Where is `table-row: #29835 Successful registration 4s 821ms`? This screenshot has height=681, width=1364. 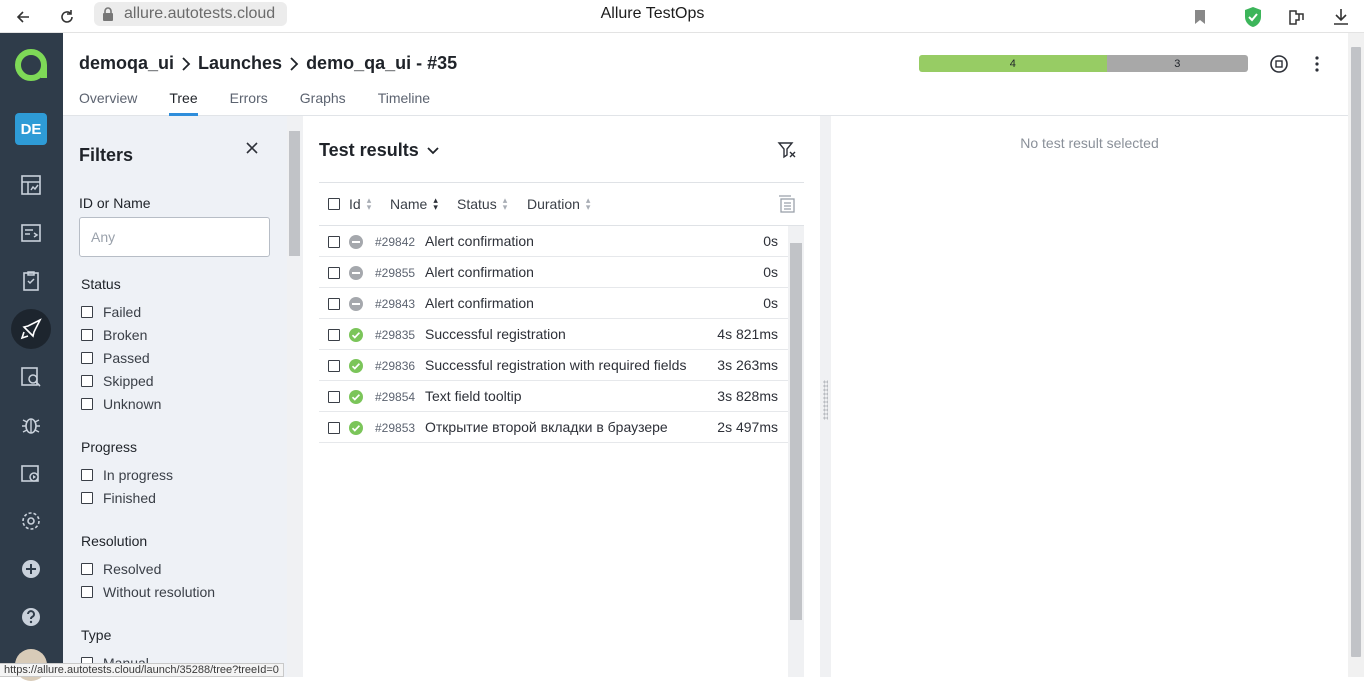
table-row: #29835 Successful registration 4s 821ms is located at coordinates (553, 334).